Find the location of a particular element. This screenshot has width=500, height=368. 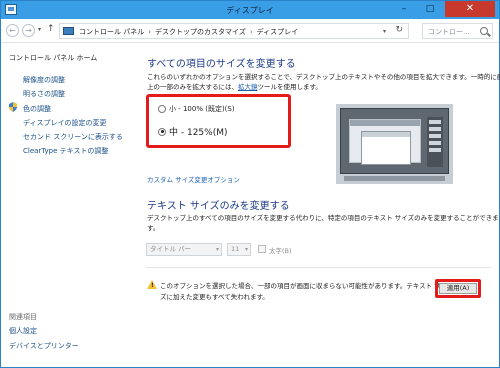

size-option-medium-label: 中 - 125%(M) is located at coordinates (198, 133).